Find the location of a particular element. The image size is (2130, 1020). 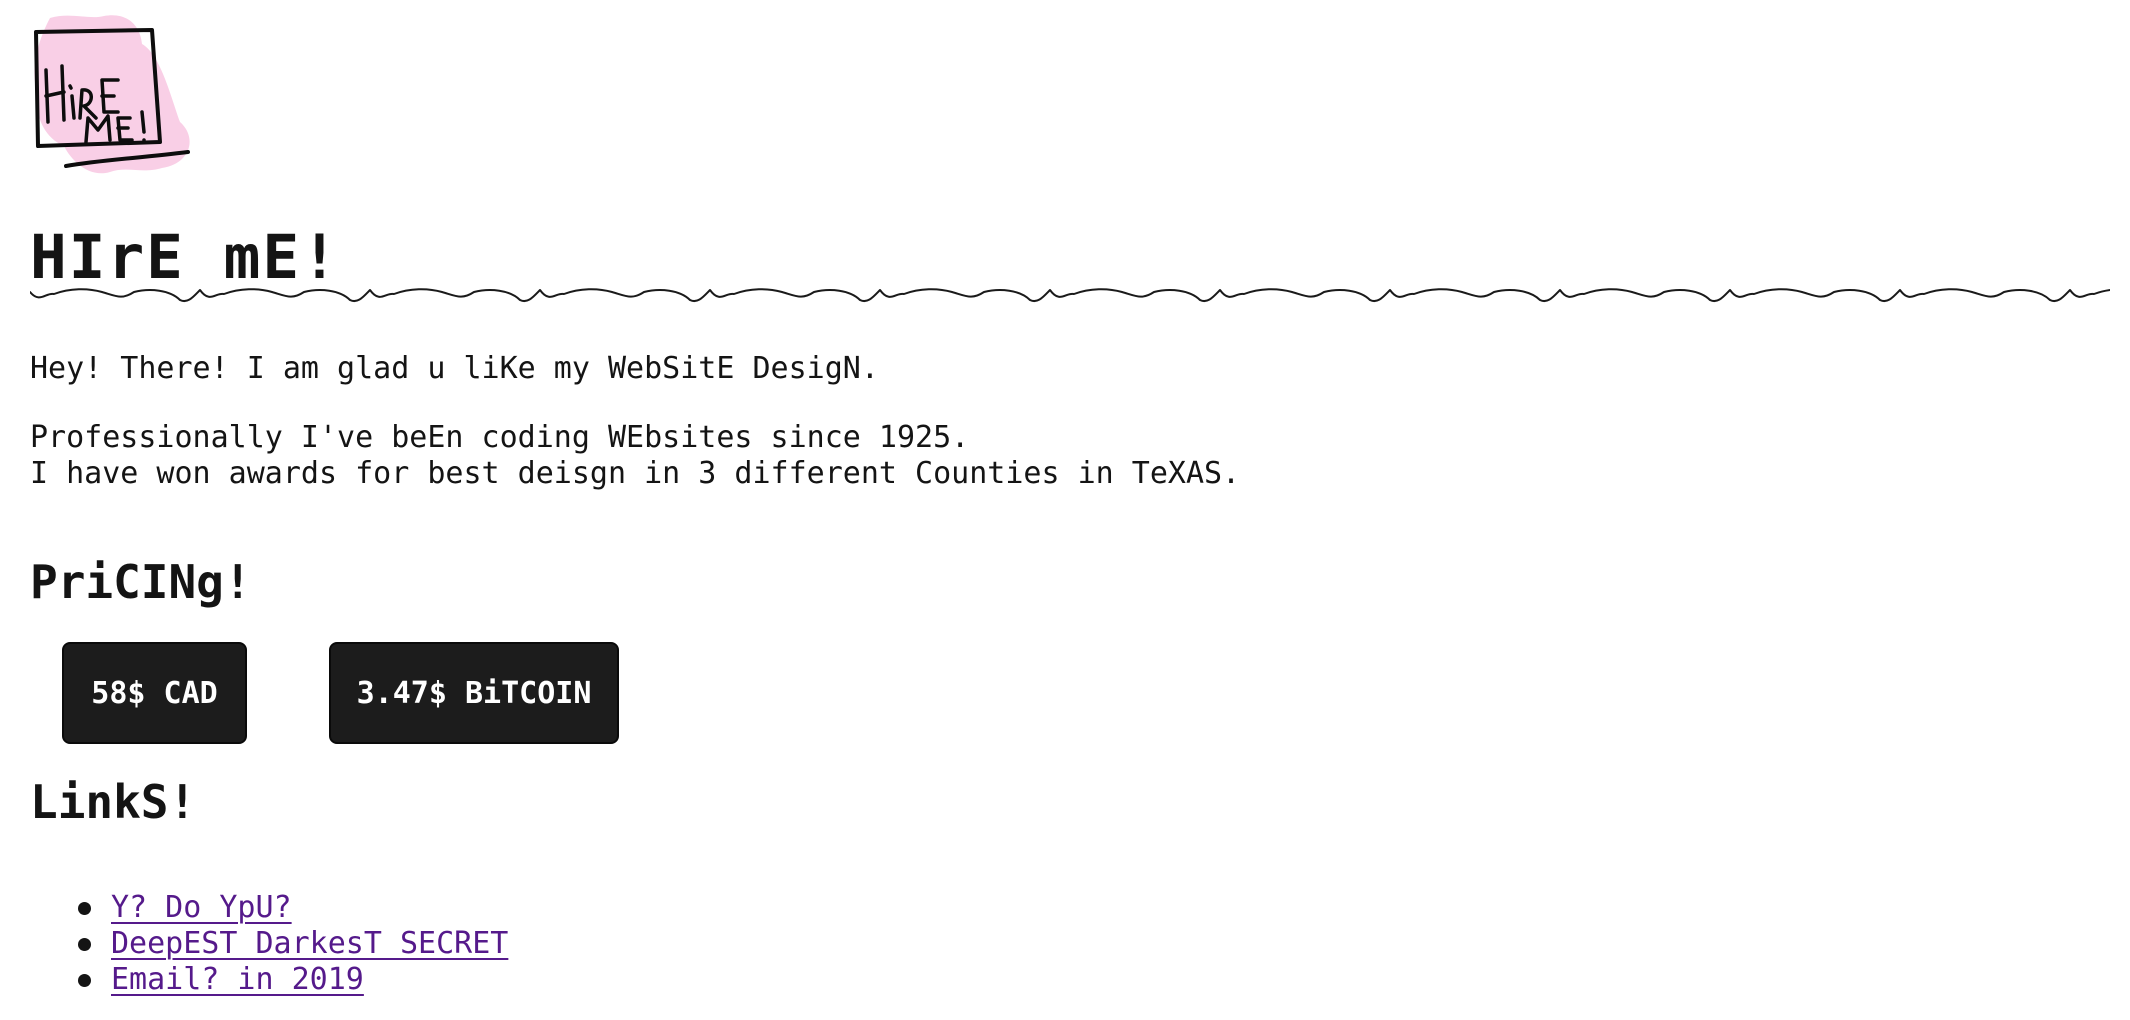

hire-me-logo-icon is located at coordinates (113, 96).